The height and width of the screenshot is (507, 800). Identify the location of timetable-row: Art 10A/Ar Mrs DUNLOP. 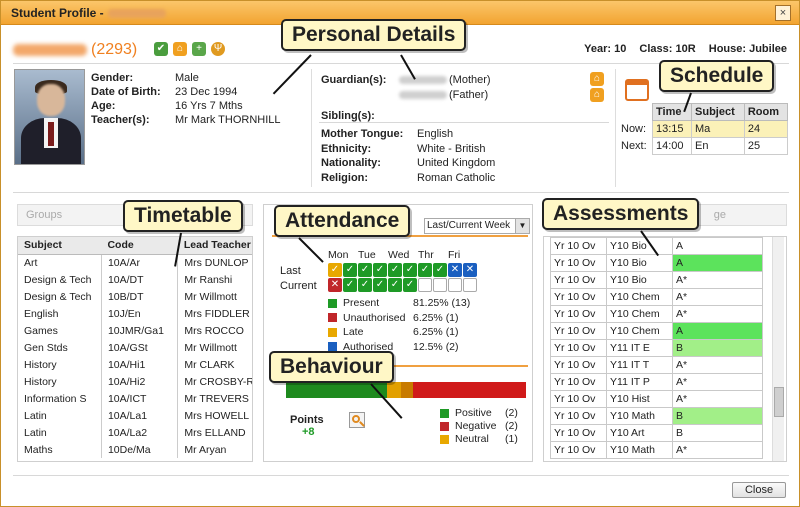
(135, 262).